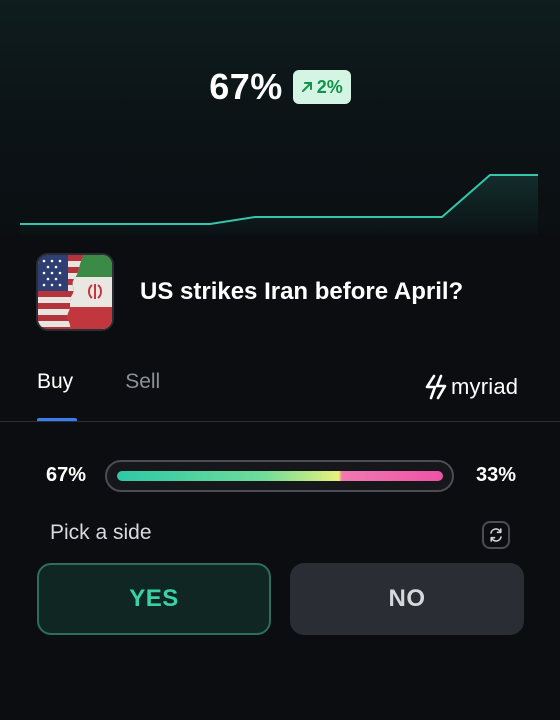  Describe the element at coordinates (407, 599) in the screenshot. I see `no-button: NO` at that location.